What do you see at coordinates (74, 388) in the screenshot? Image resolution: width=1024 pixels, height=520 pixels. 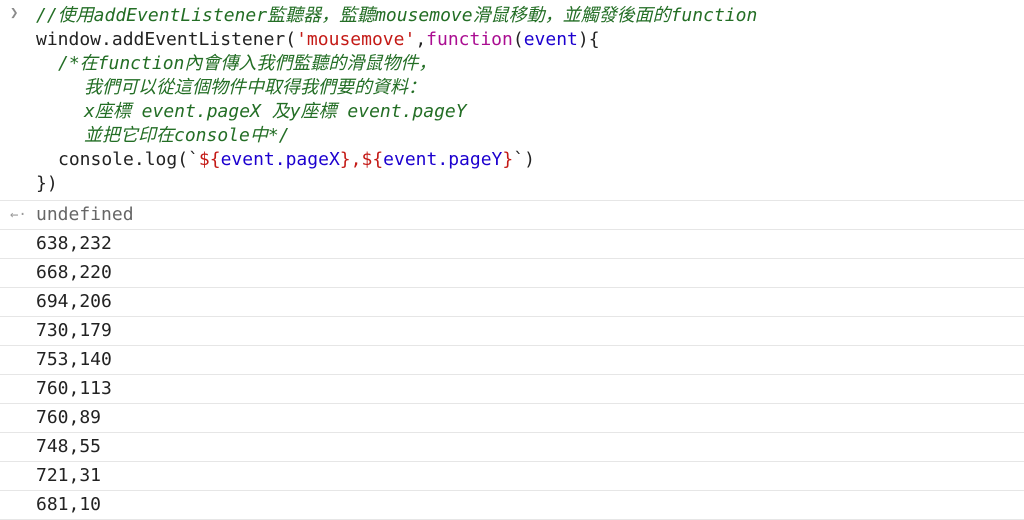 I see `log-text: 760,113` at bounding box center [74, 388].